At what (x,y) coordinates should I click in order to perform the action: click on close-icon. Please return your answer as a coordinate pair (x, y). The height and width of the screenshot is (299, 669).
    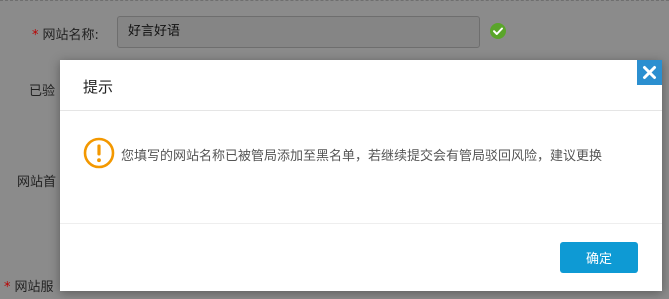
    Looking at the image, I should click on (649, 72).